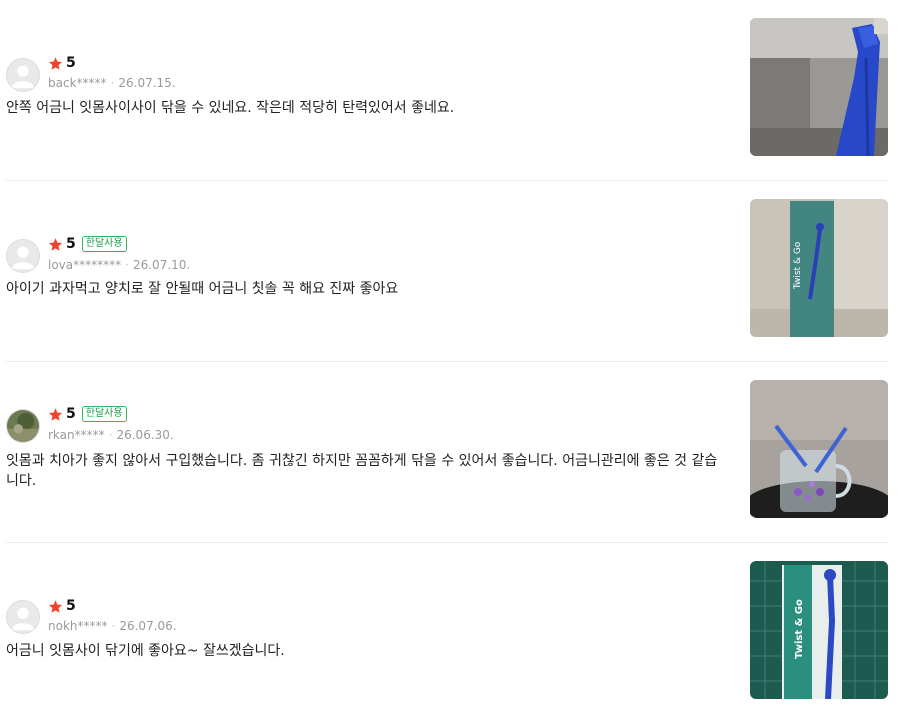 This screenshot has height=724, width=899. I want to click on review-text: 아이기 과자먹고 양치로 잘 안될때 어금니 칫솔 꼭 해요 진짜 좋아요, so click(202, 289).